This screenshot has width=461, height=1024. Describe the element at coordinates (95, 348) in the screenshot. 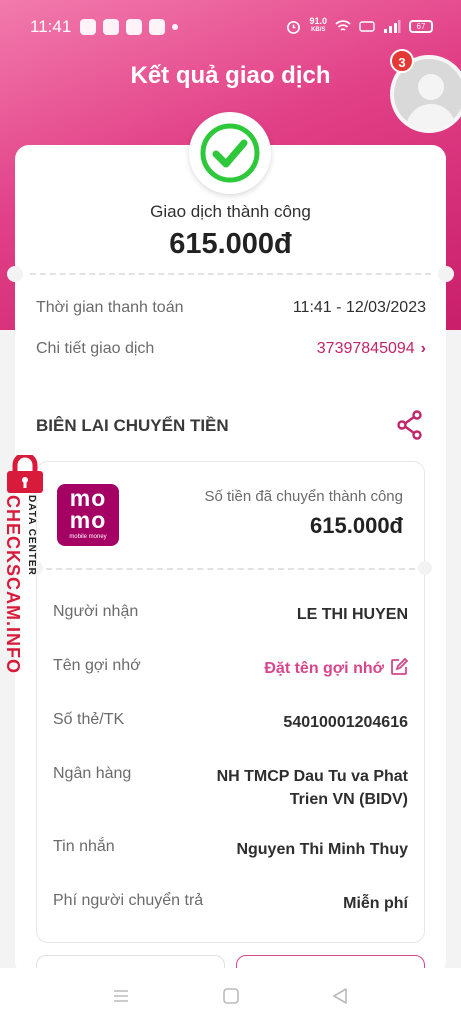

I see `transaction-detail-label: Chi tiết giao dịch` at that location.